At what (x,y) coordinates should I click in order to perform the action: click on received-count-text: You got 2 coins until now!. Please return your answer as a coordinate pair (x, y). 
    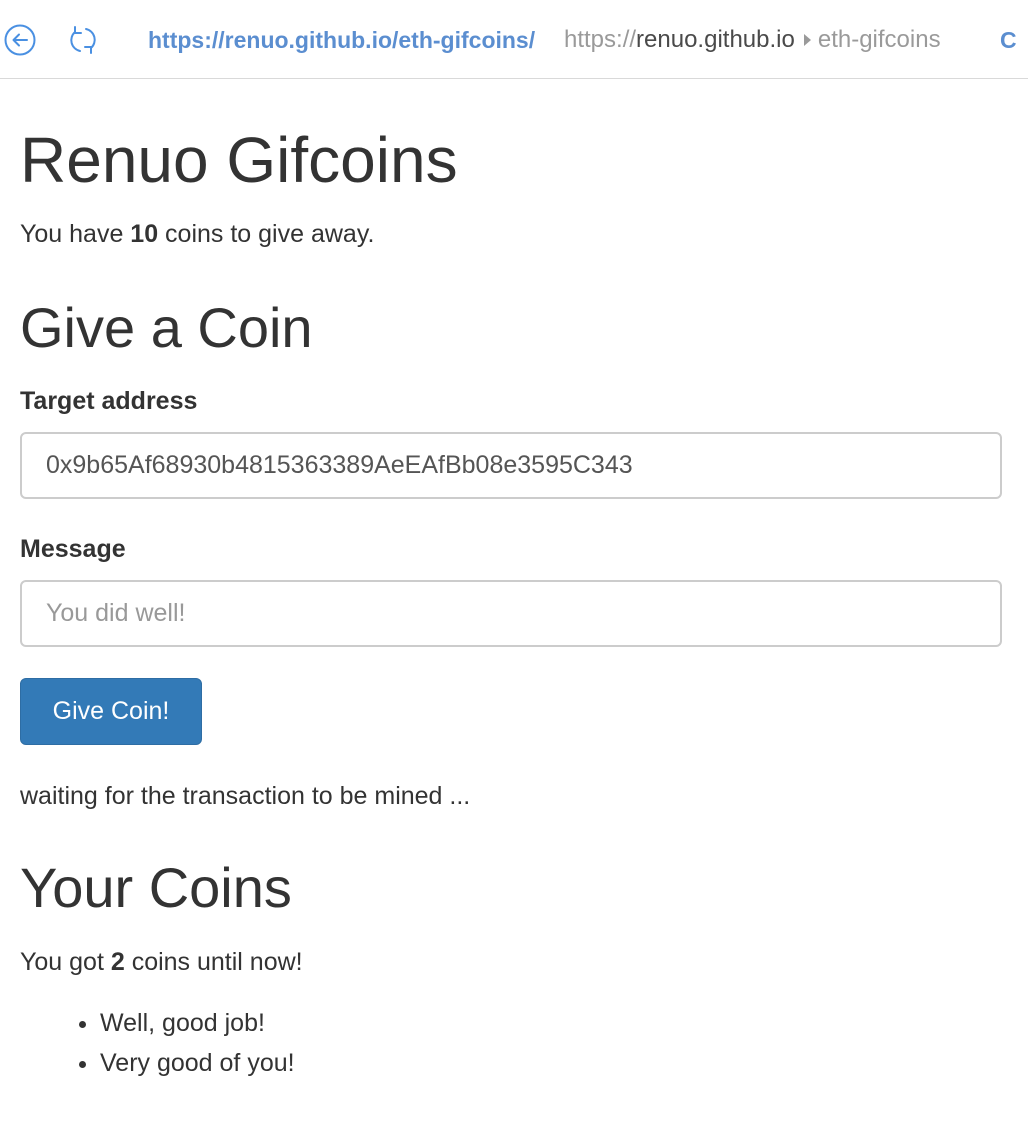
    Looking at the image, I should click on (161, 962).